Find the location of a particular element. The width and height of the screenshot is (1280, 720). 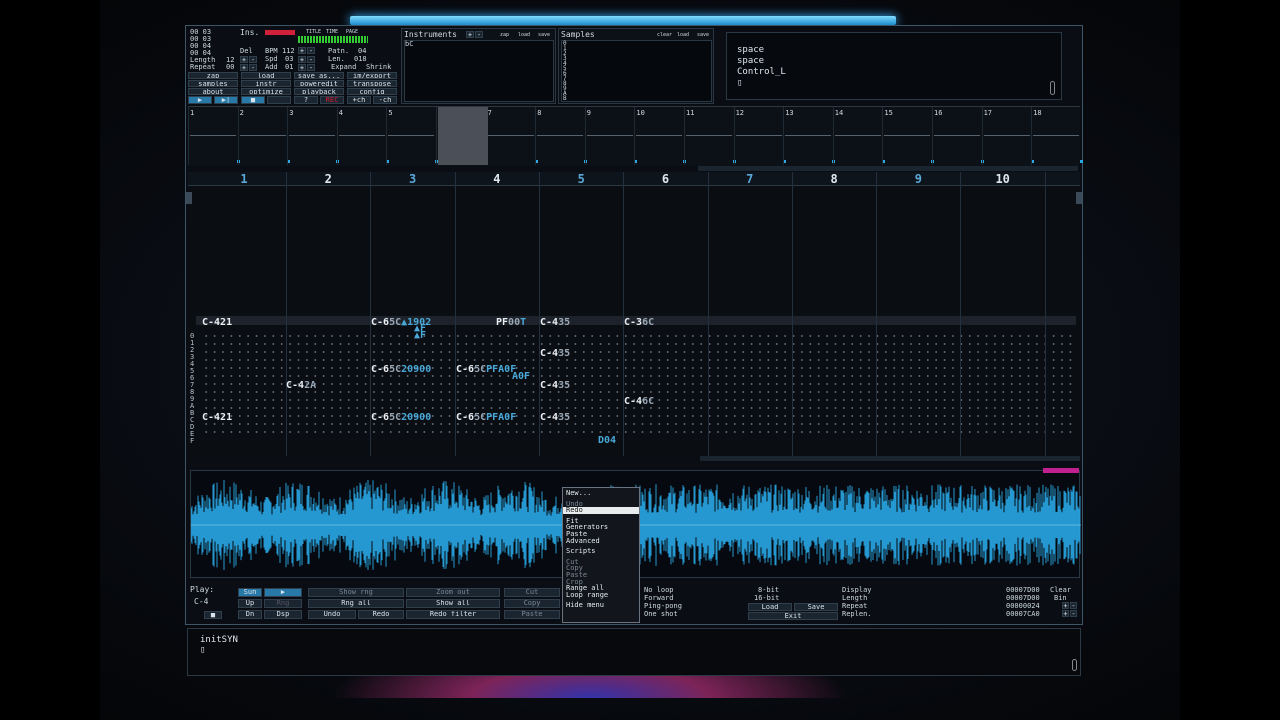

8bit-option: 8-bit is located at coordinates (768, 590).